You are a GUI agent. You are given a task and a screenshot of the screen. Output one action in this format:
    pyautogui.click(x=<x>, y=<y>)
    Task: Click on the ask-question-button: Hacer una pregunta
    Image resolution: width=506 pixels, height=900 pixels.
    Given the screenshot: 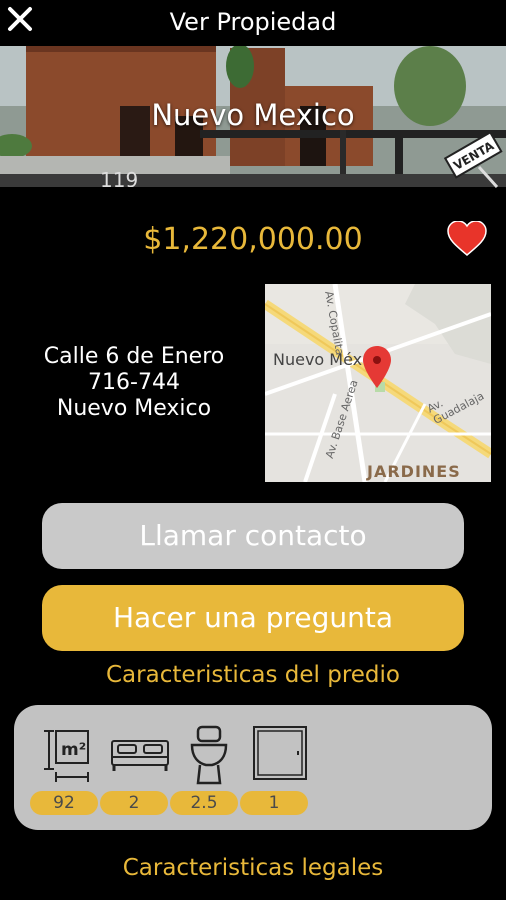 What is the action you would take?
    pyautogui.click(x=253, y=618)
    